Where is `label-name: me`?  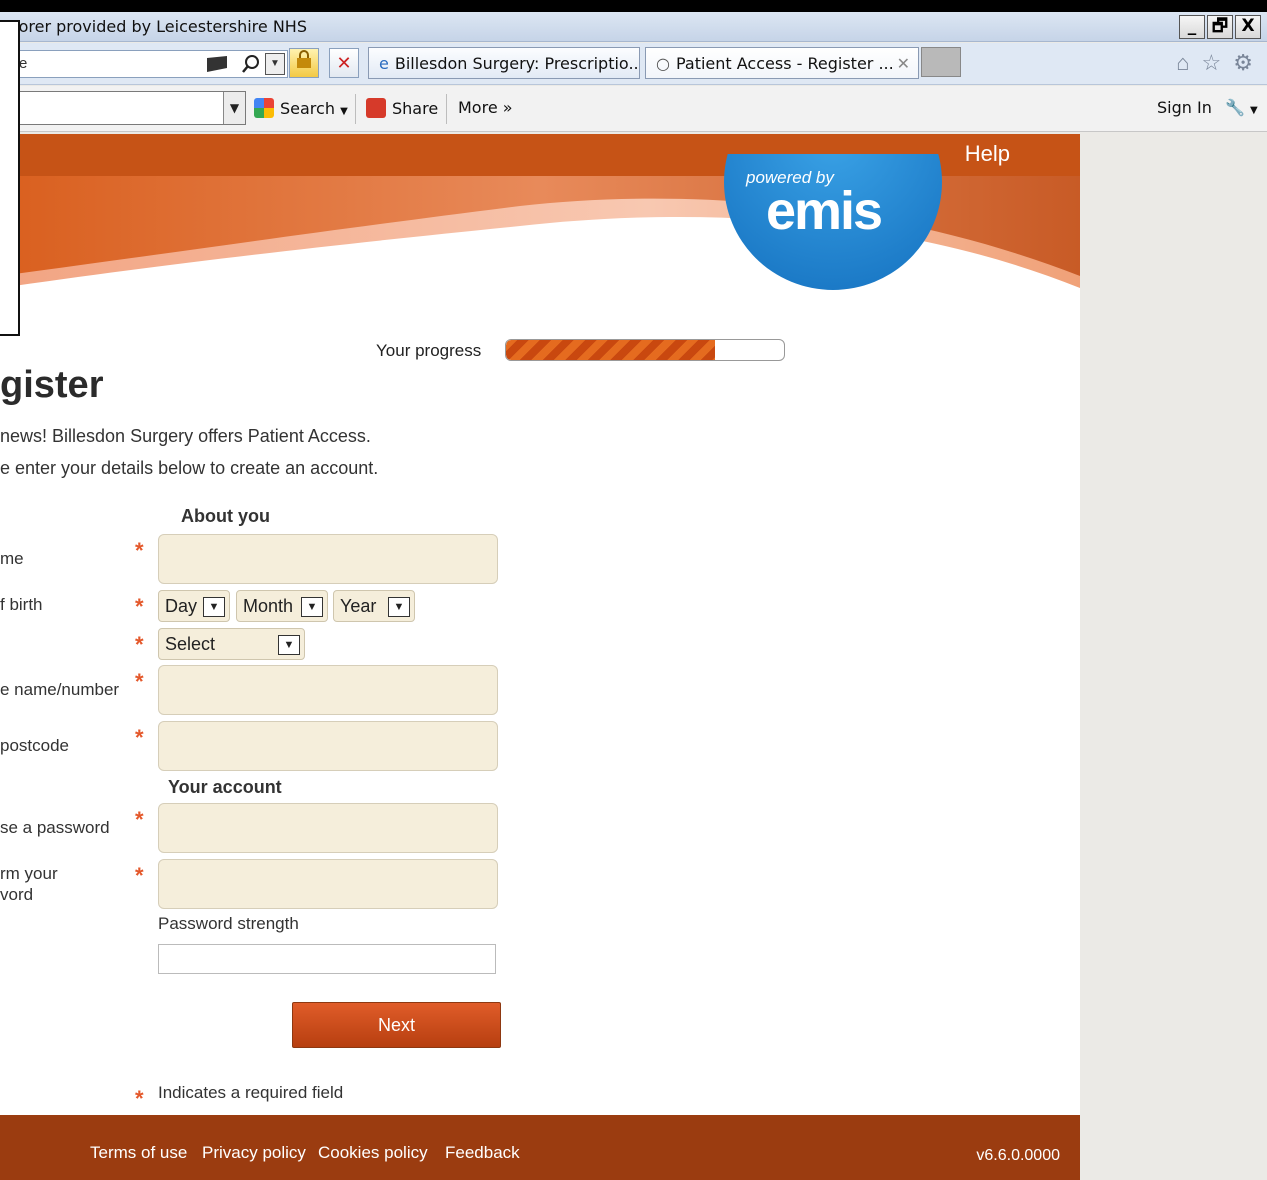 label-name: me is located at coordinates (12, 558).